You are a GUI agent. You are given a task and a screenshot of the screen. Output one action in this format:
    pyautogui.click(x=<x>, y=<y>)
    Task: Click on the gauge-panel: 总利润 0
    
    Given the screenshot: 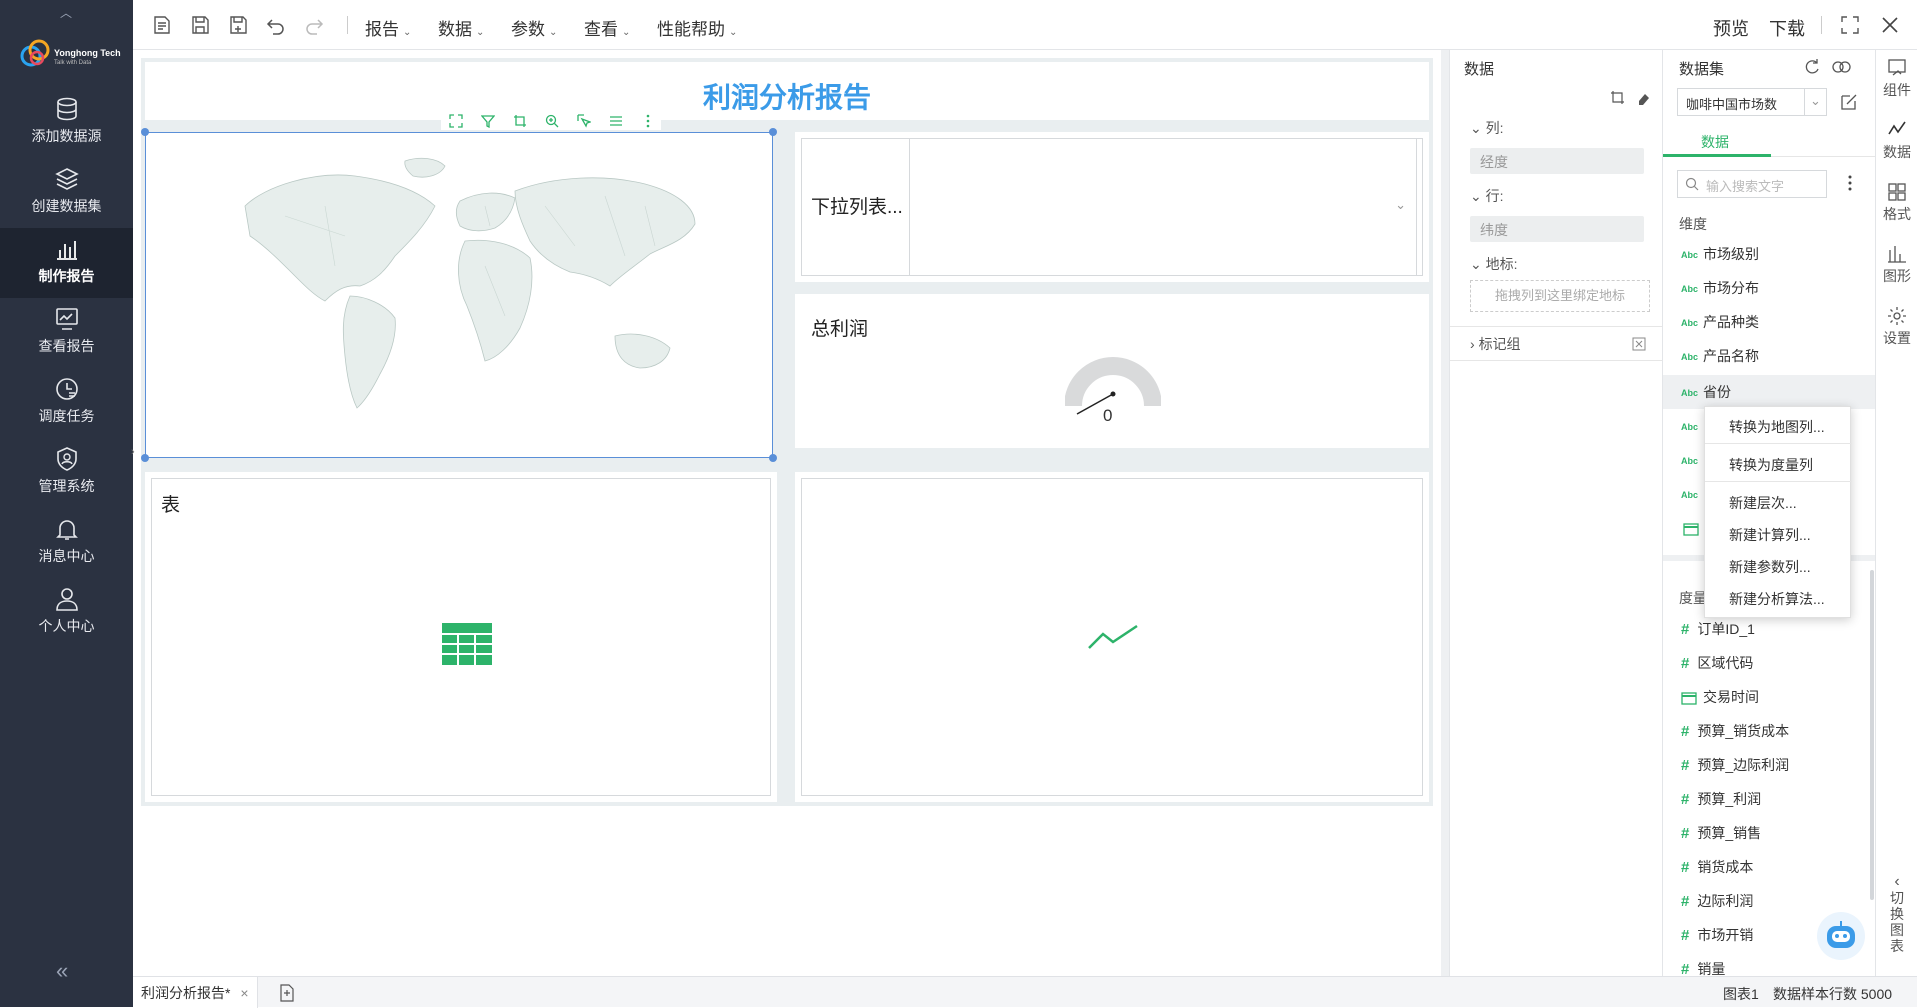 What is the action you would take?
    pyautogui.click(x=1112, y=371)
    